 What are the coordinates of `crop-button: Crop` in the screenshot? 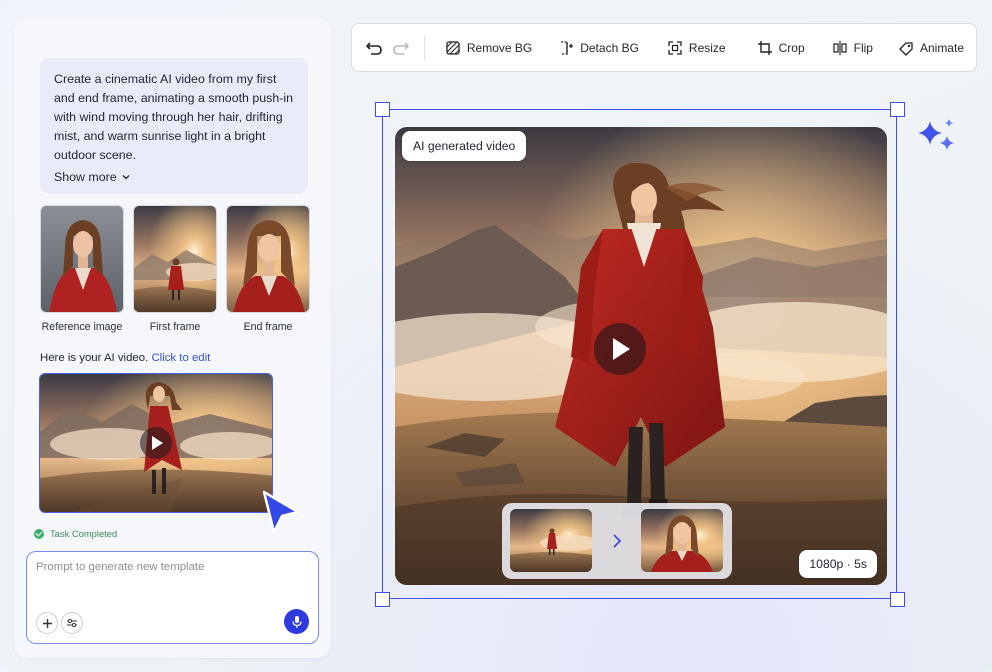 It's located at (781, 48).